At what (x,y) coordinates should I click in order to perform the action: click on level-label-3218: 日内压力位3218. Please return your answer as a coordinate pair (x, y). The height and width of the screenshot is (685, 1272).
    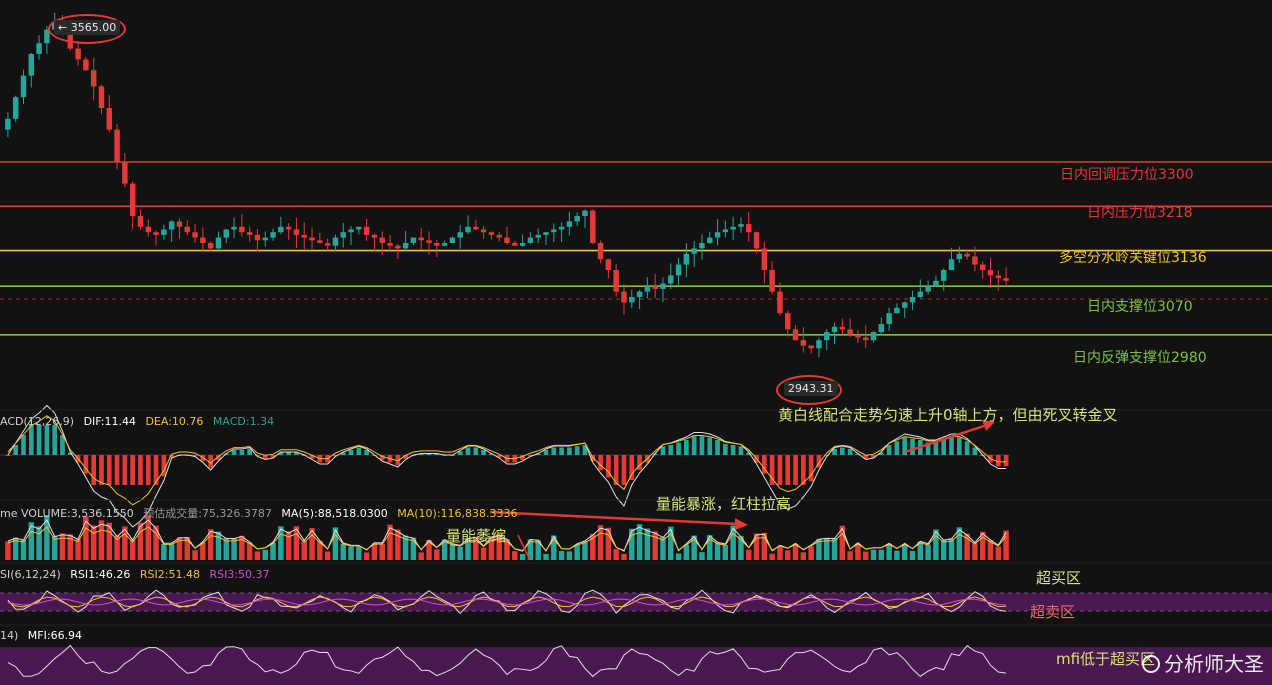
    Looking at the image, I should click on (1140, 213).